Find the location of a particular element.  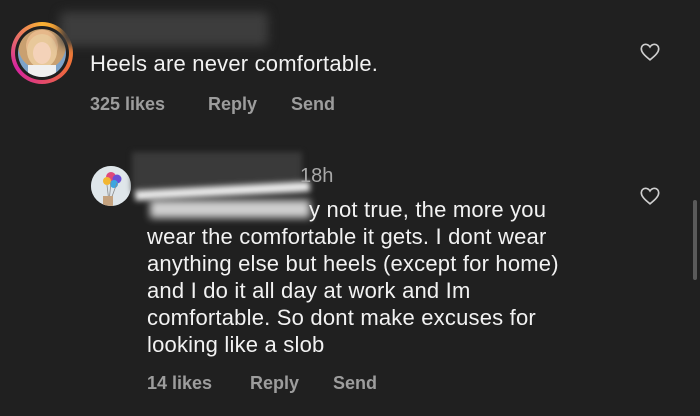

like-count: 14 likes is located at coordinates (179, 383).